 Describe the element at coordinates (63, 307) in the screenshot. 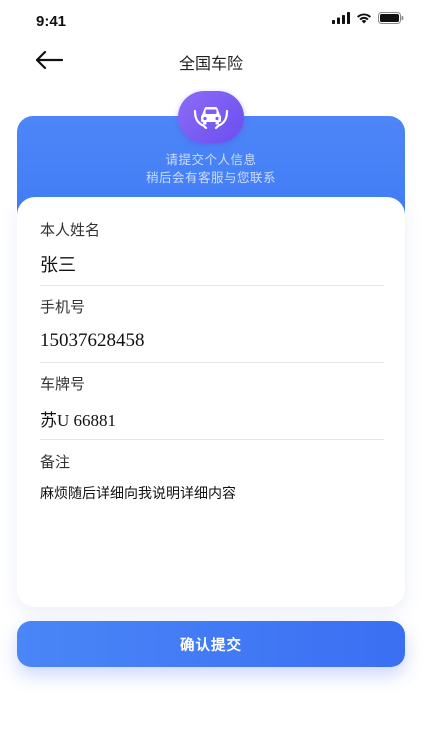

I see `phone-label: 手机号` at that location.